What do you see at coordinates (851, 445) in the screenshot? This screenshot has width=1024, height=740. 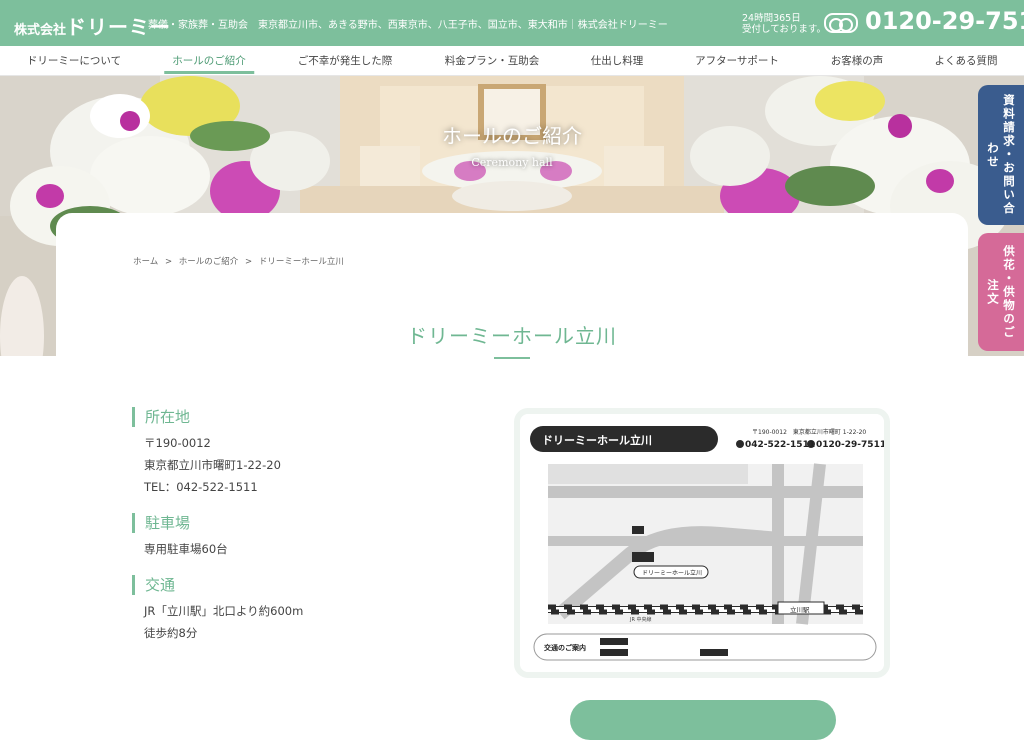 I see `map-free-dial: 0120-29-7511` at bounding box center [851, 445].